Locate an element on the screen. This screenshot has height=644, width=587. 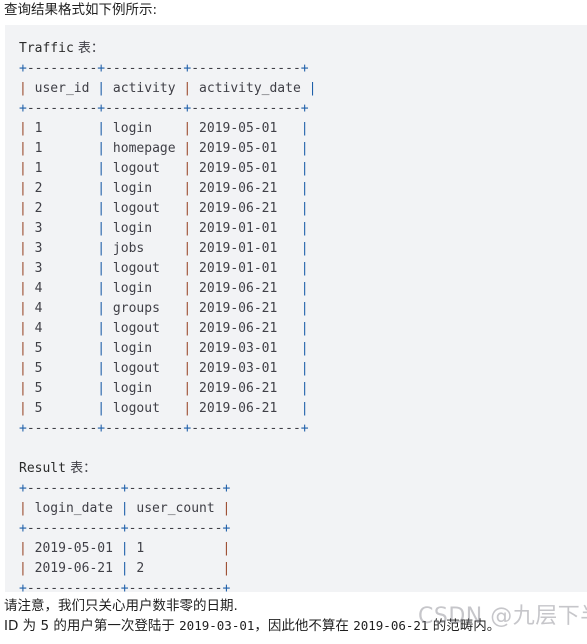
table-row: | 2 | logout | 2019-06-21 | is located at coordinates (164, 208).